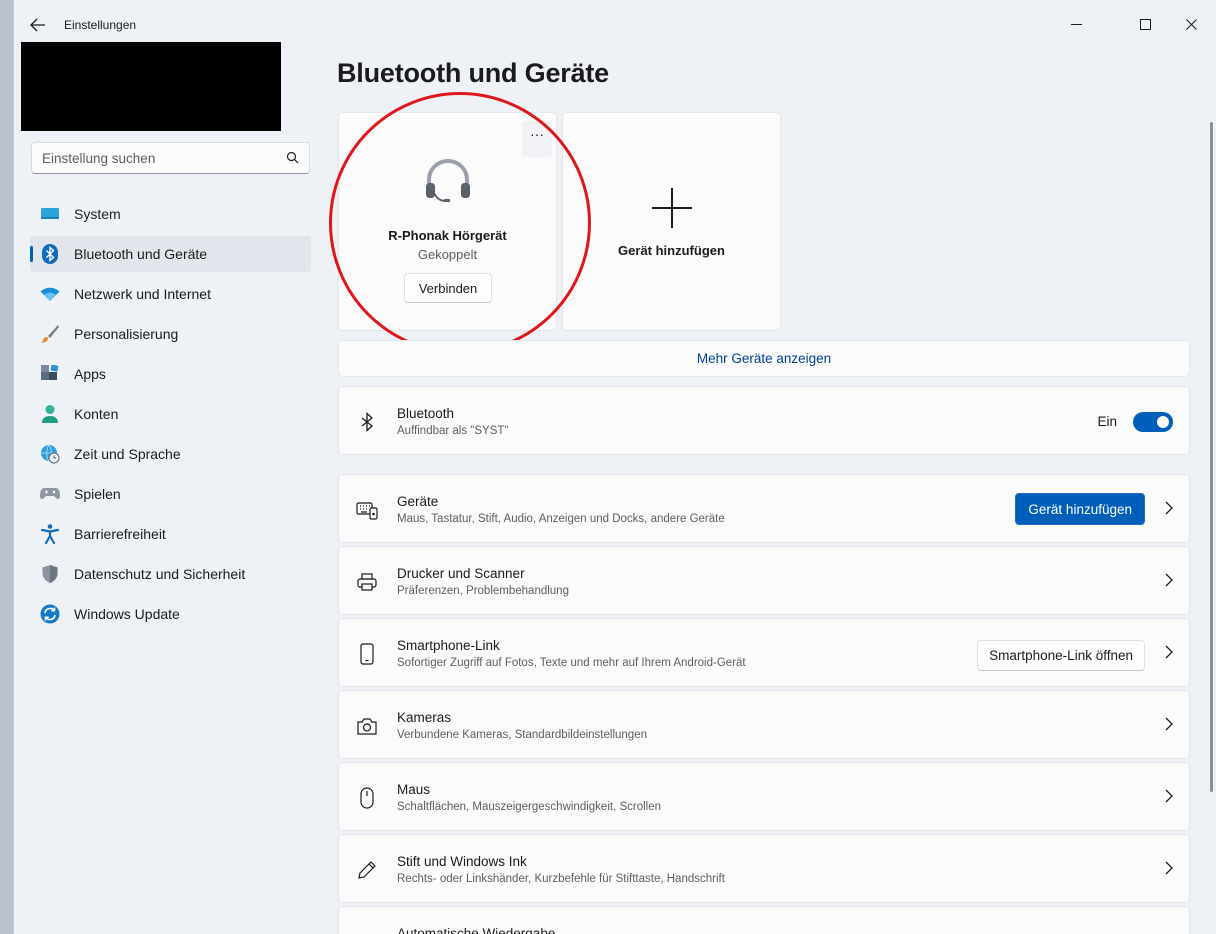  I want to click on maximize-icon, so click(1145, 24).